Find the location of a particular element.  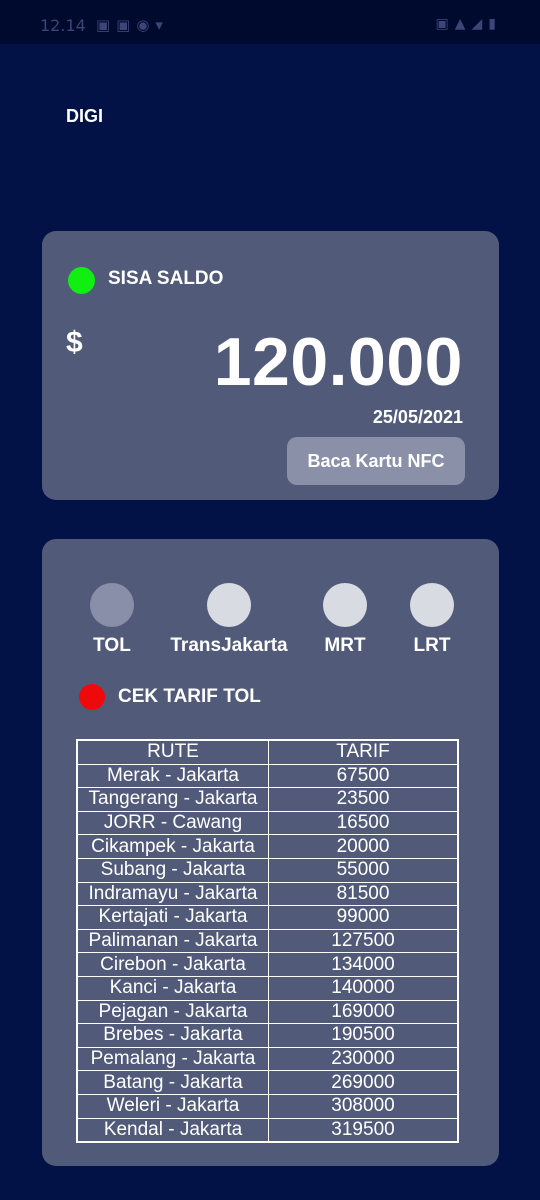

cell-tariff: 16500 is located at coordinates (363, 823).